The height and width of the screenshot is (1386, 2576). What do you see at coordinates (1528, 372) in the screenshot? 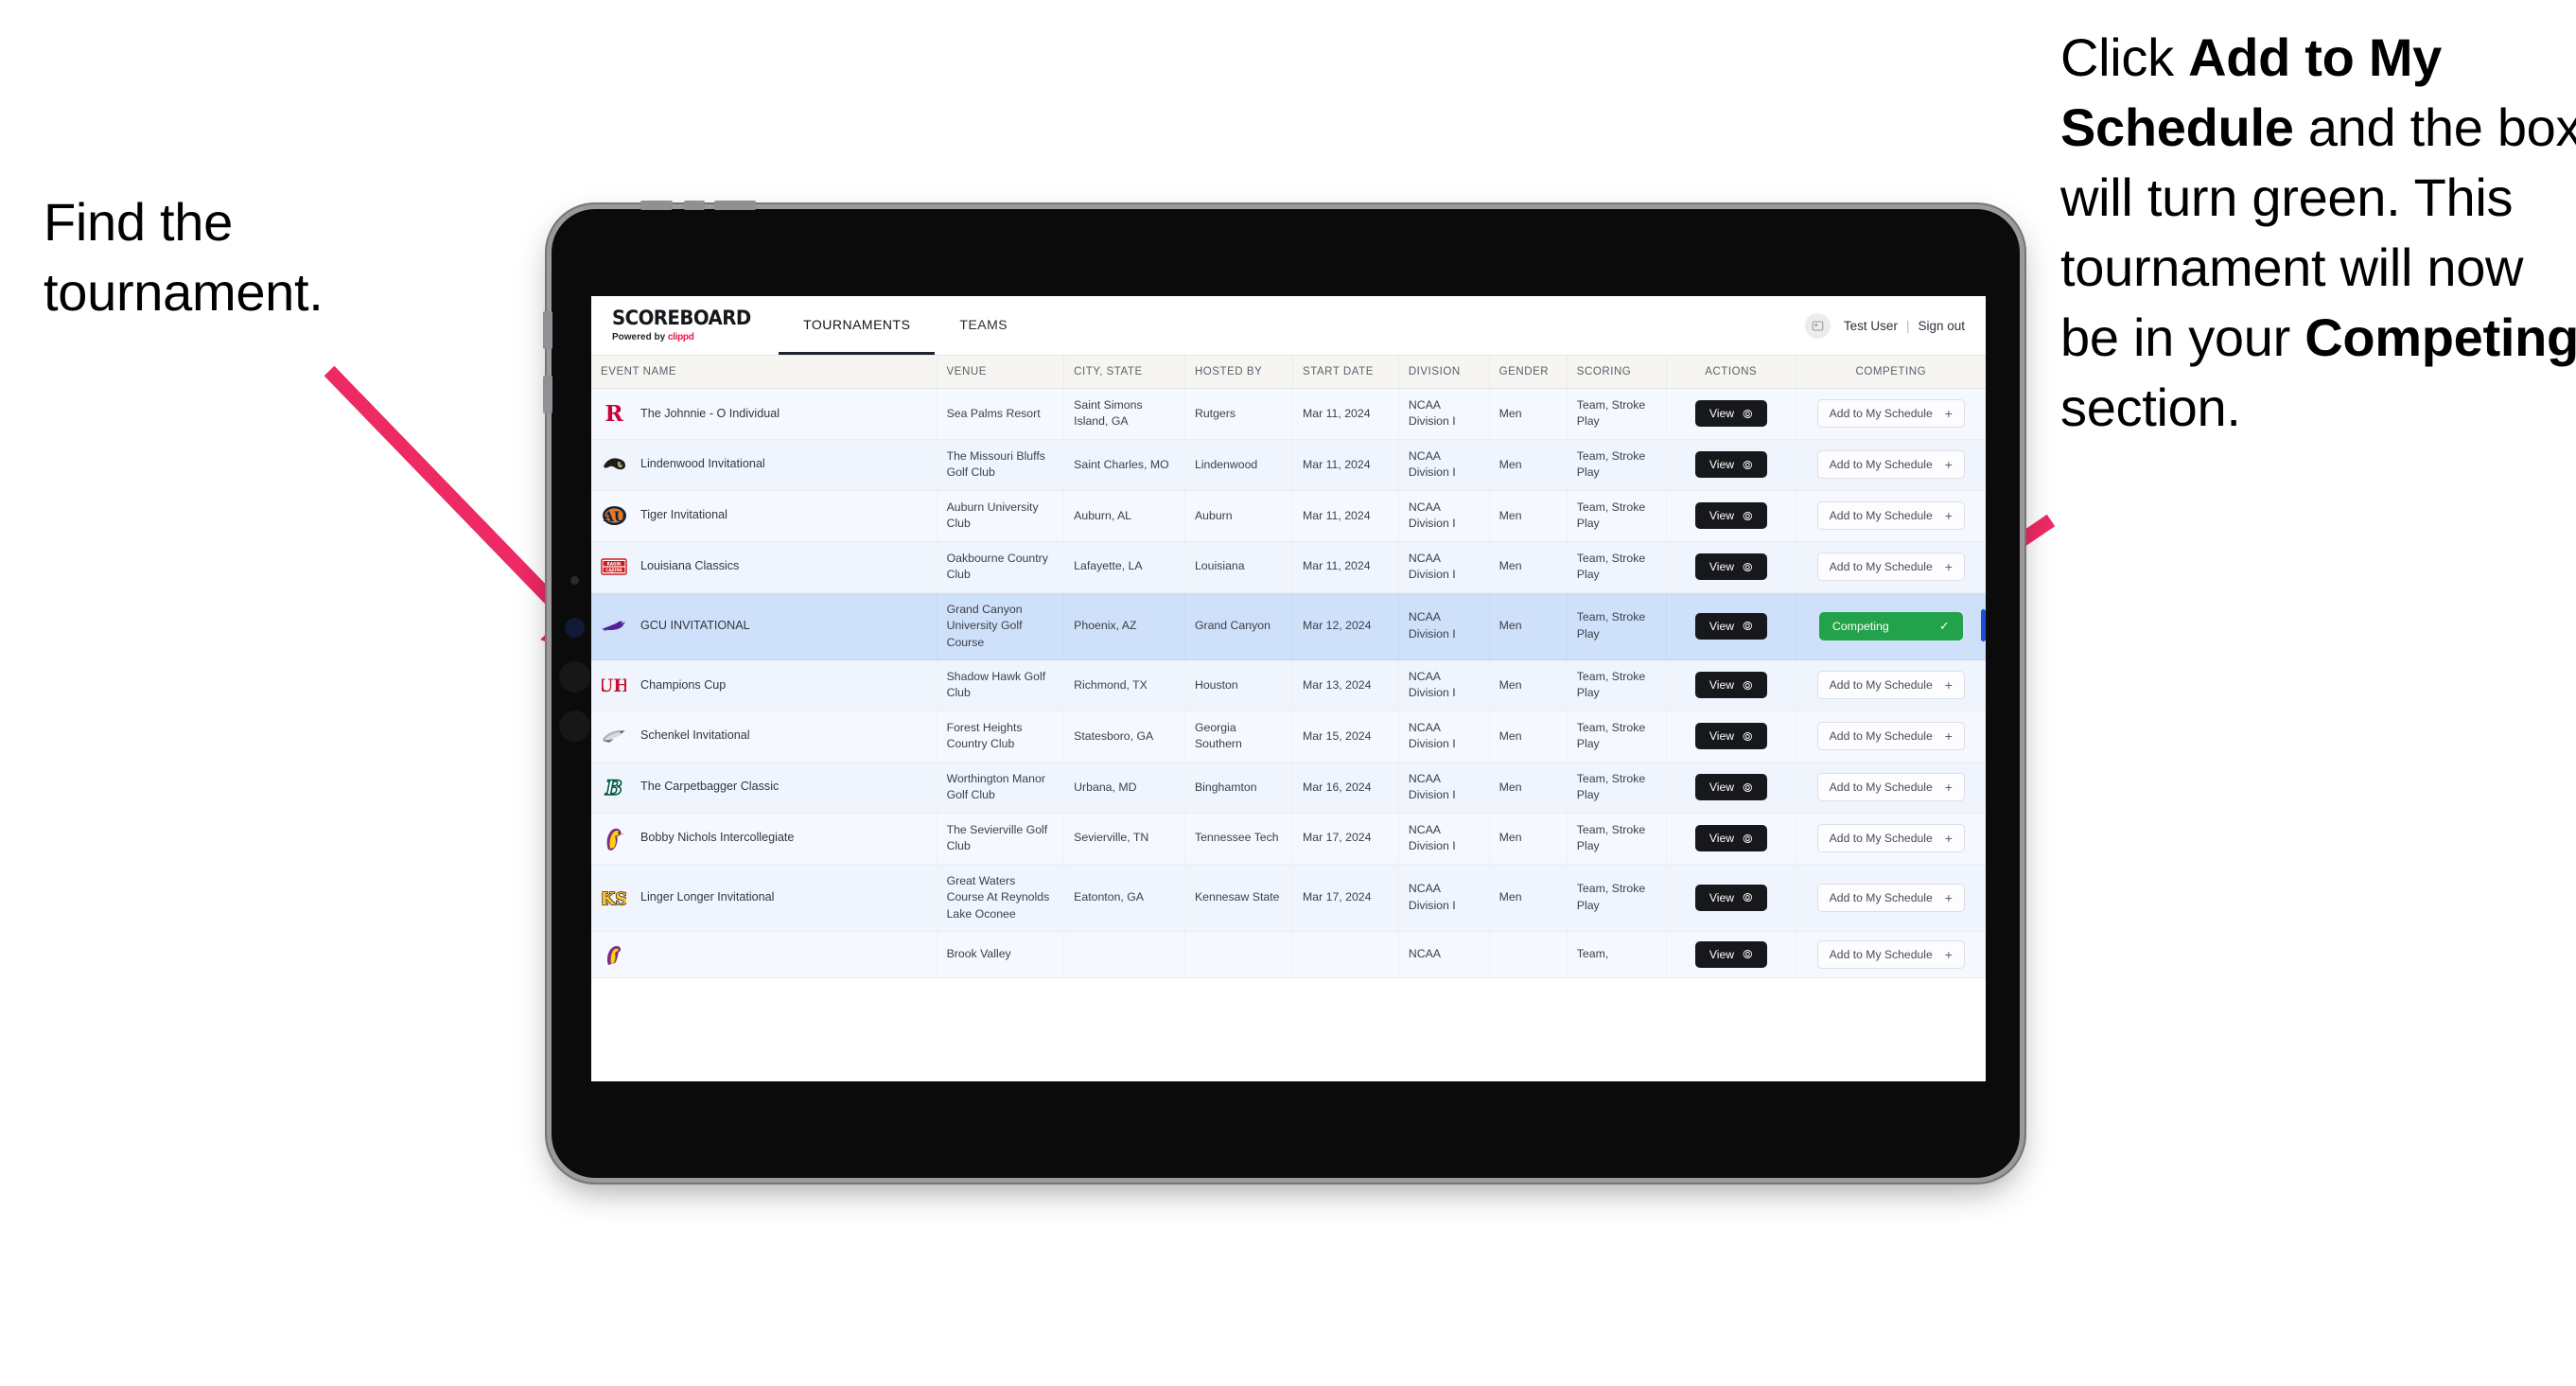
I see `column-header-gender: GENDER` at bounding box center [1528, 372].